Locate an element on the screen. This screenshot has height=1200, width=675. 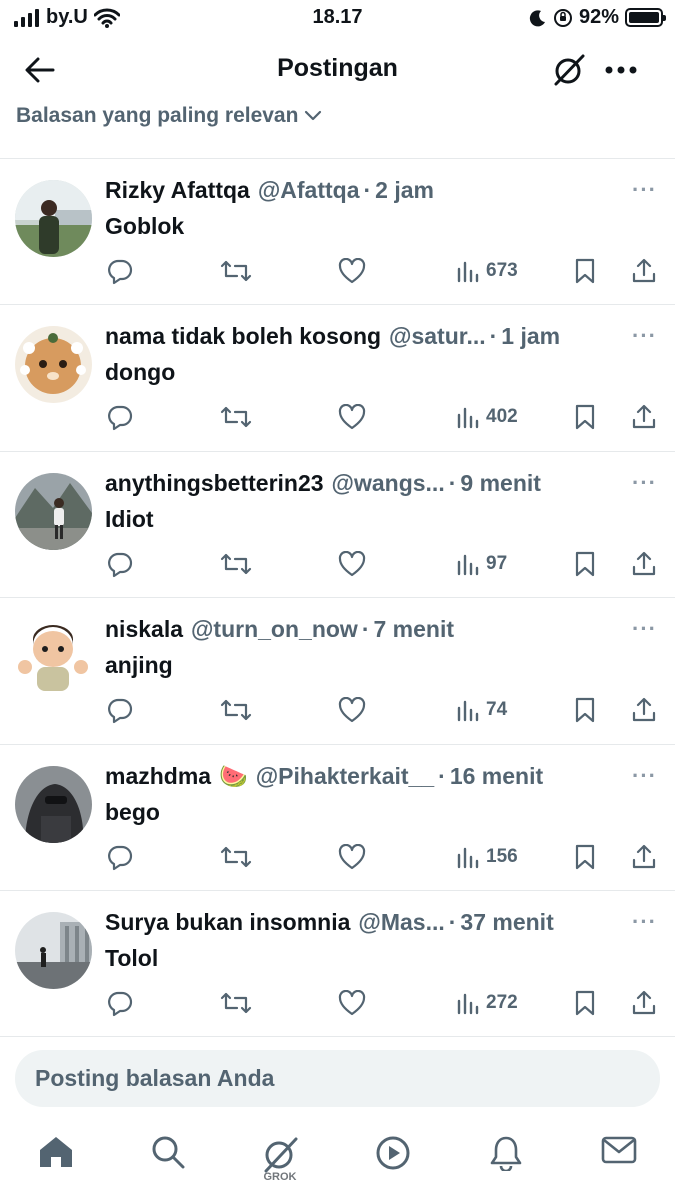
author-name: mazhdma is located at coordinates (158, 776).